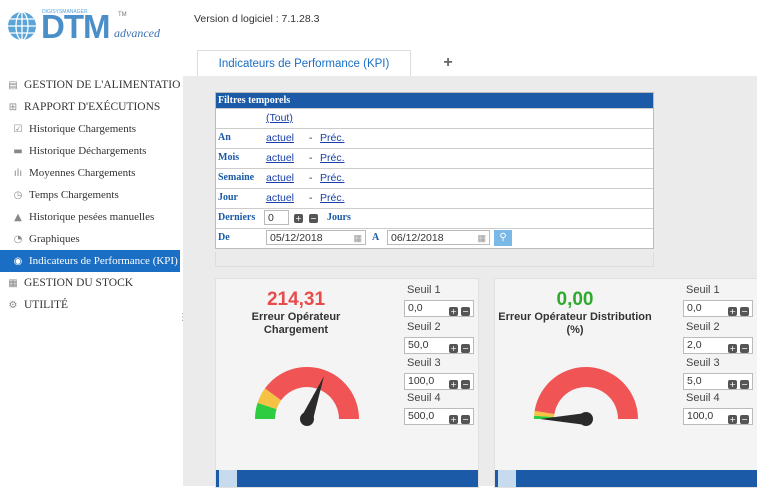  Describe the element at coordinates (718, 345) in the screenshot. I see `seuil-input: 2,0 + −` at that location.